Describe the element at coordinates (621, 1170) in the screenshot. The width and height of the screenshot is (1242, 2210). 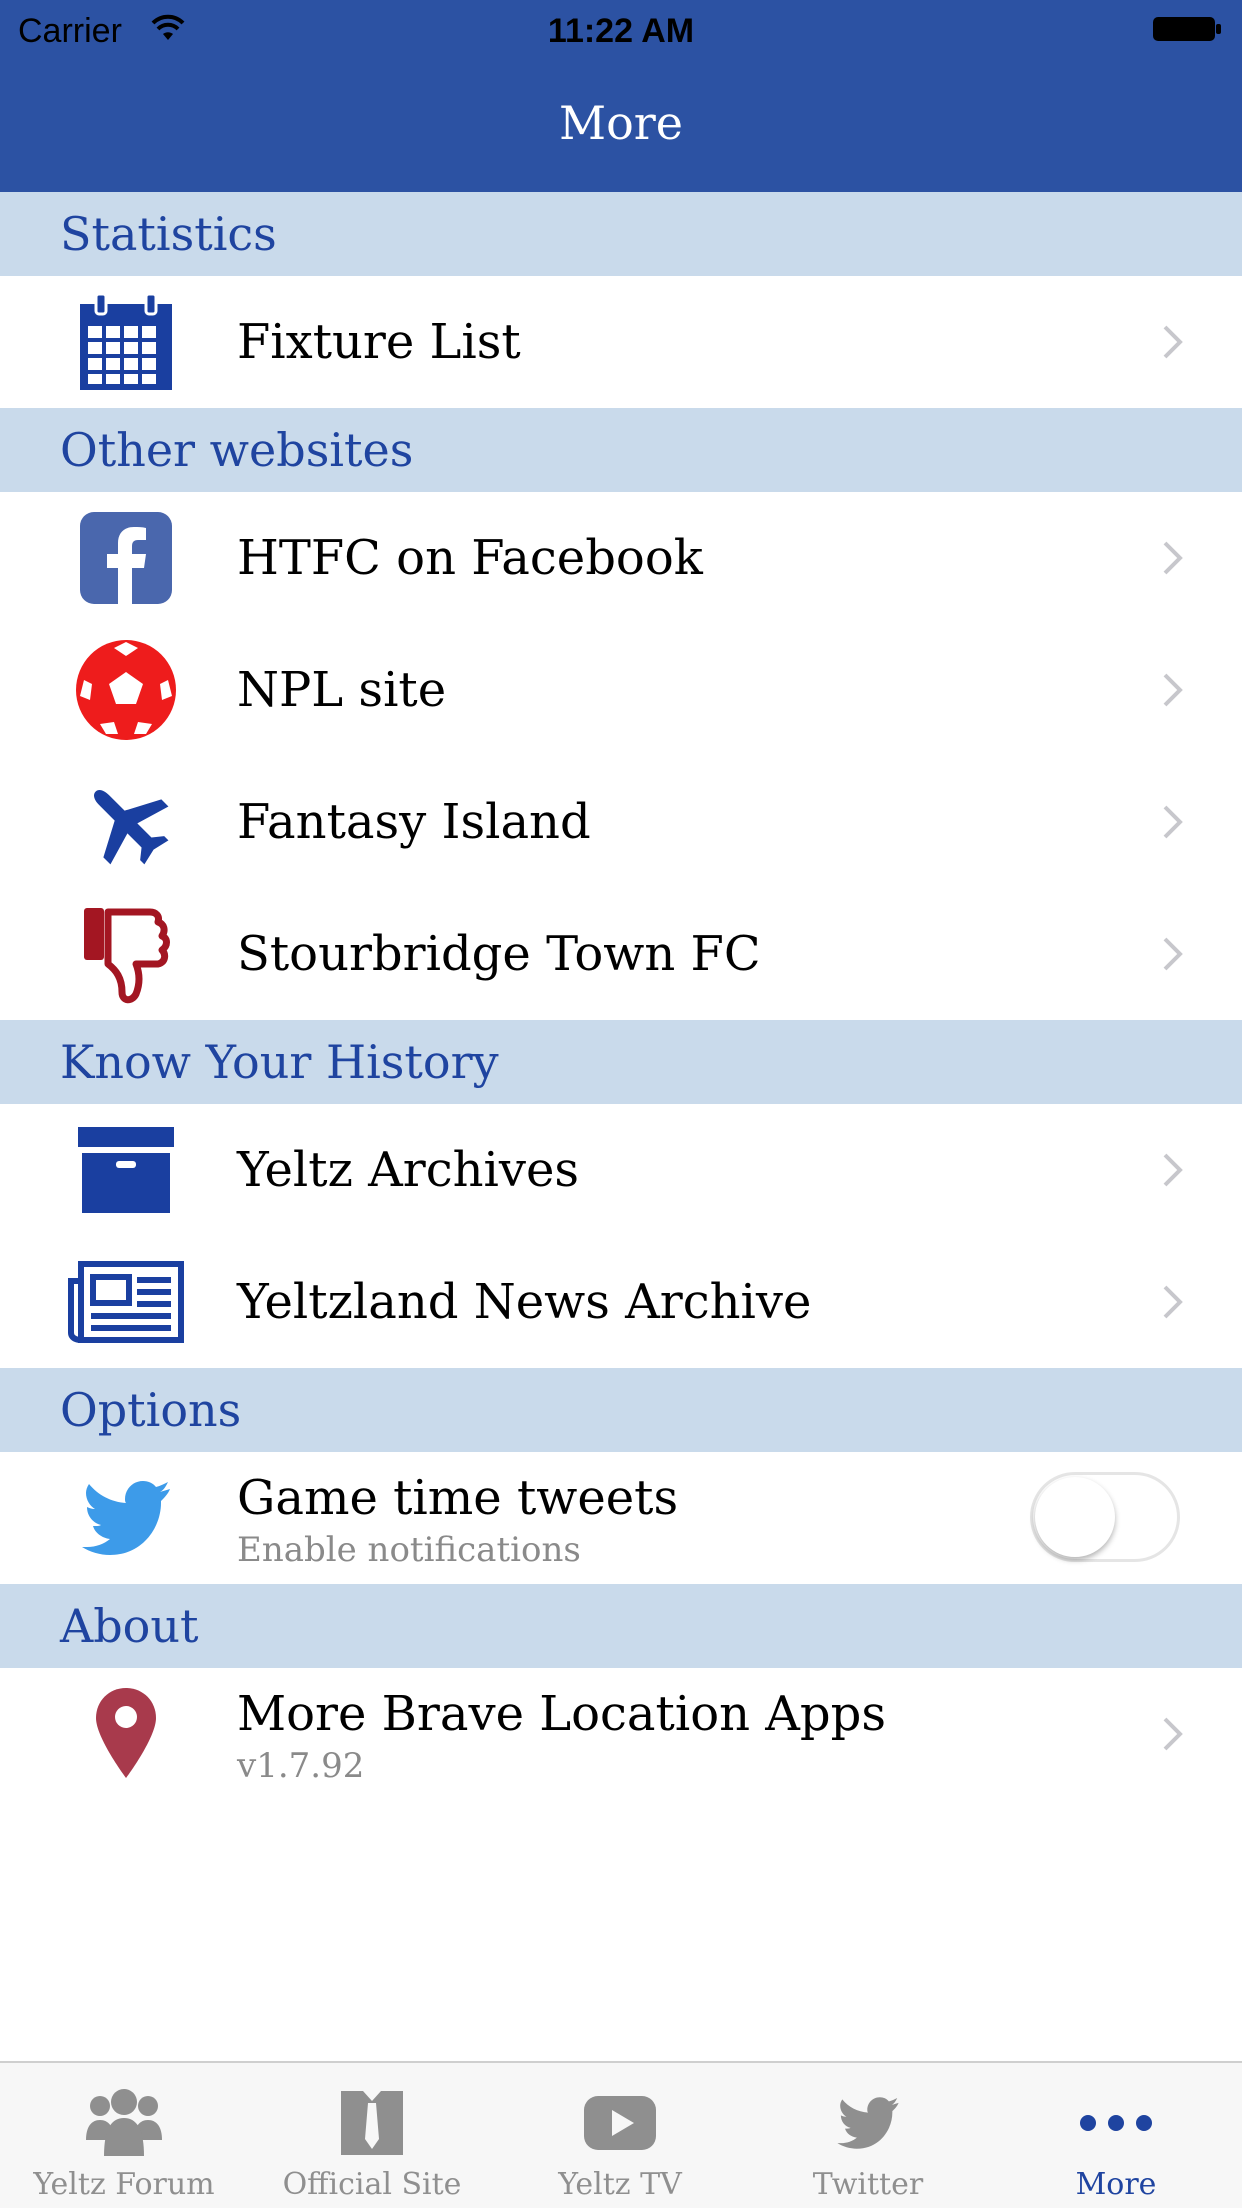
I see `row-yeltz-archives: Yeltz Archives` at that location.